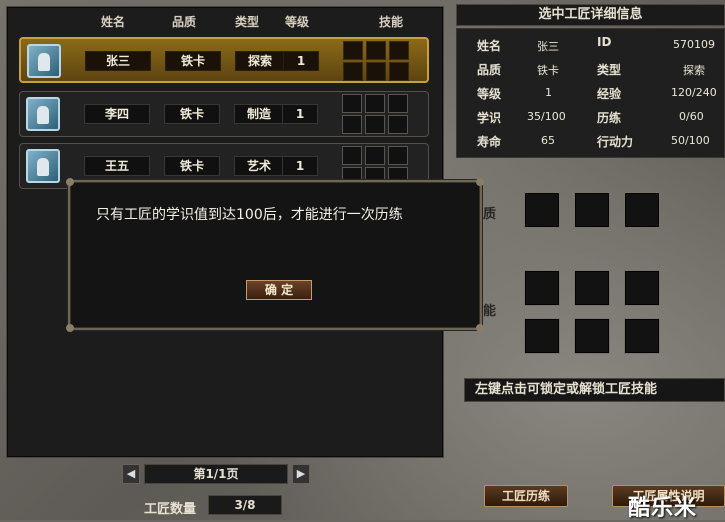 Image resolution: width=725 pixels, height=522 pixels. What do you see at coordinates (117, 114) in the screenshot?
I see `craftsman-name: 李四` at bounding box center [117, 114].